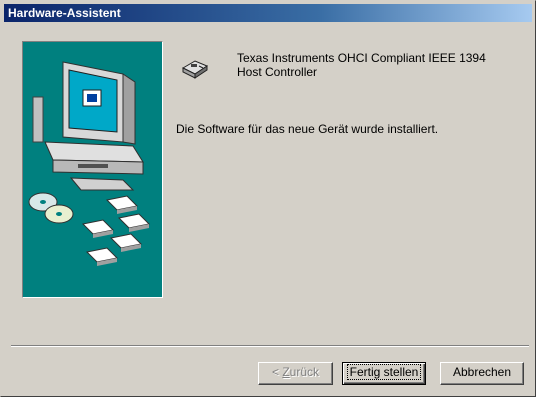 The width and height of the screenshot is (536, 397). I want to click on finish-button: Fertig stellen, so click(384, 373).